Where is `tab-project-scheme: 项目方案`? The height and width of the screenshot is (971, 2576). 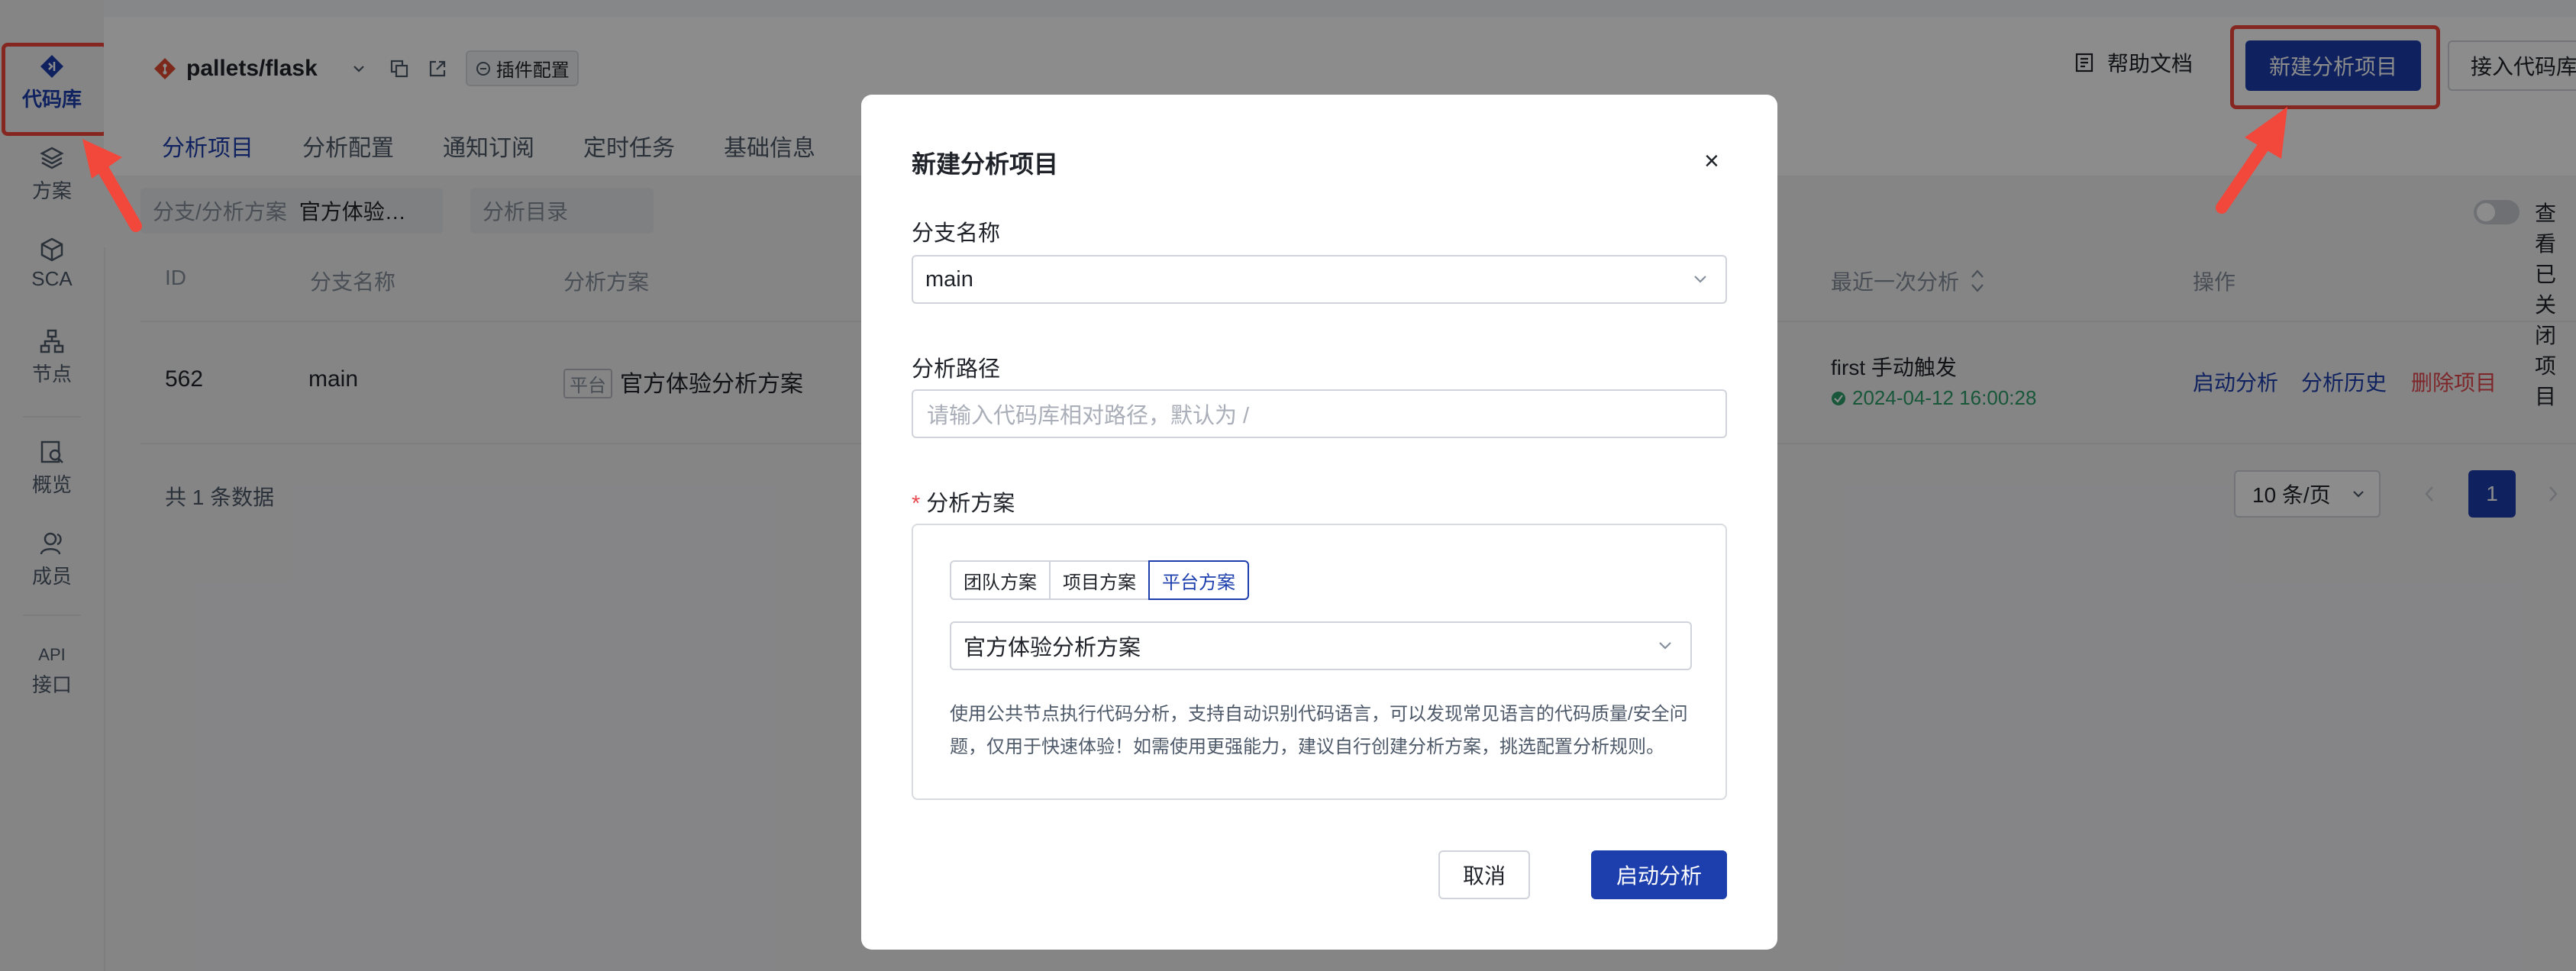
tab-project-scheme: 项目方案 is located at coordinates (1099, 580).